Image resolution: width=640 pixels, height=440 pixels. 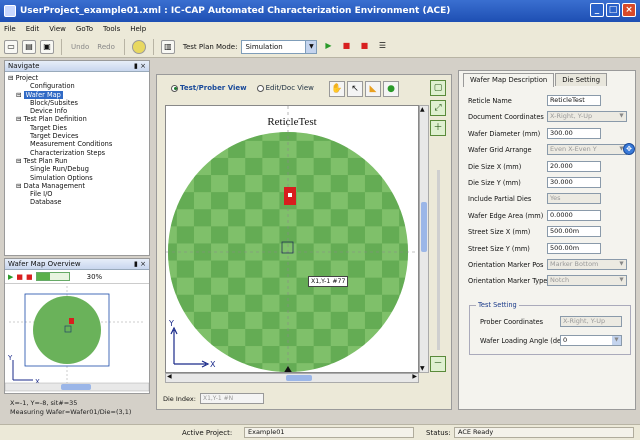 What do you see at coordinates (391, 89) in the screenshot?
I see `circle-icon: ●` at bounding box center [391, 89].